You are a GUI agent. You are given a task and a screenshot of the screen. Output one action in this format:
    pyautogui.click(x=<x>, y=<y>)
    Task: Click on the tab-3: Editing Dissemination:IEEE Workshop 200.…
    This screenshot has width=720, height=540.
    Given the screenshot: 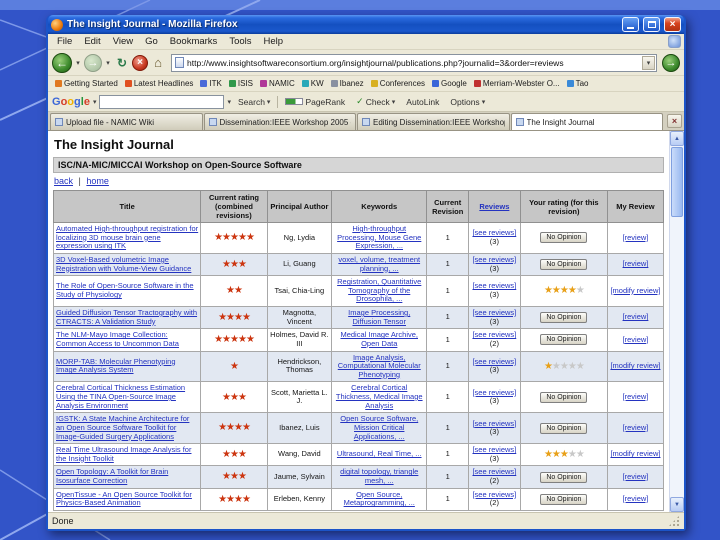 What is the action you would take?
    pyautogui.click(x=433, y=121)
    